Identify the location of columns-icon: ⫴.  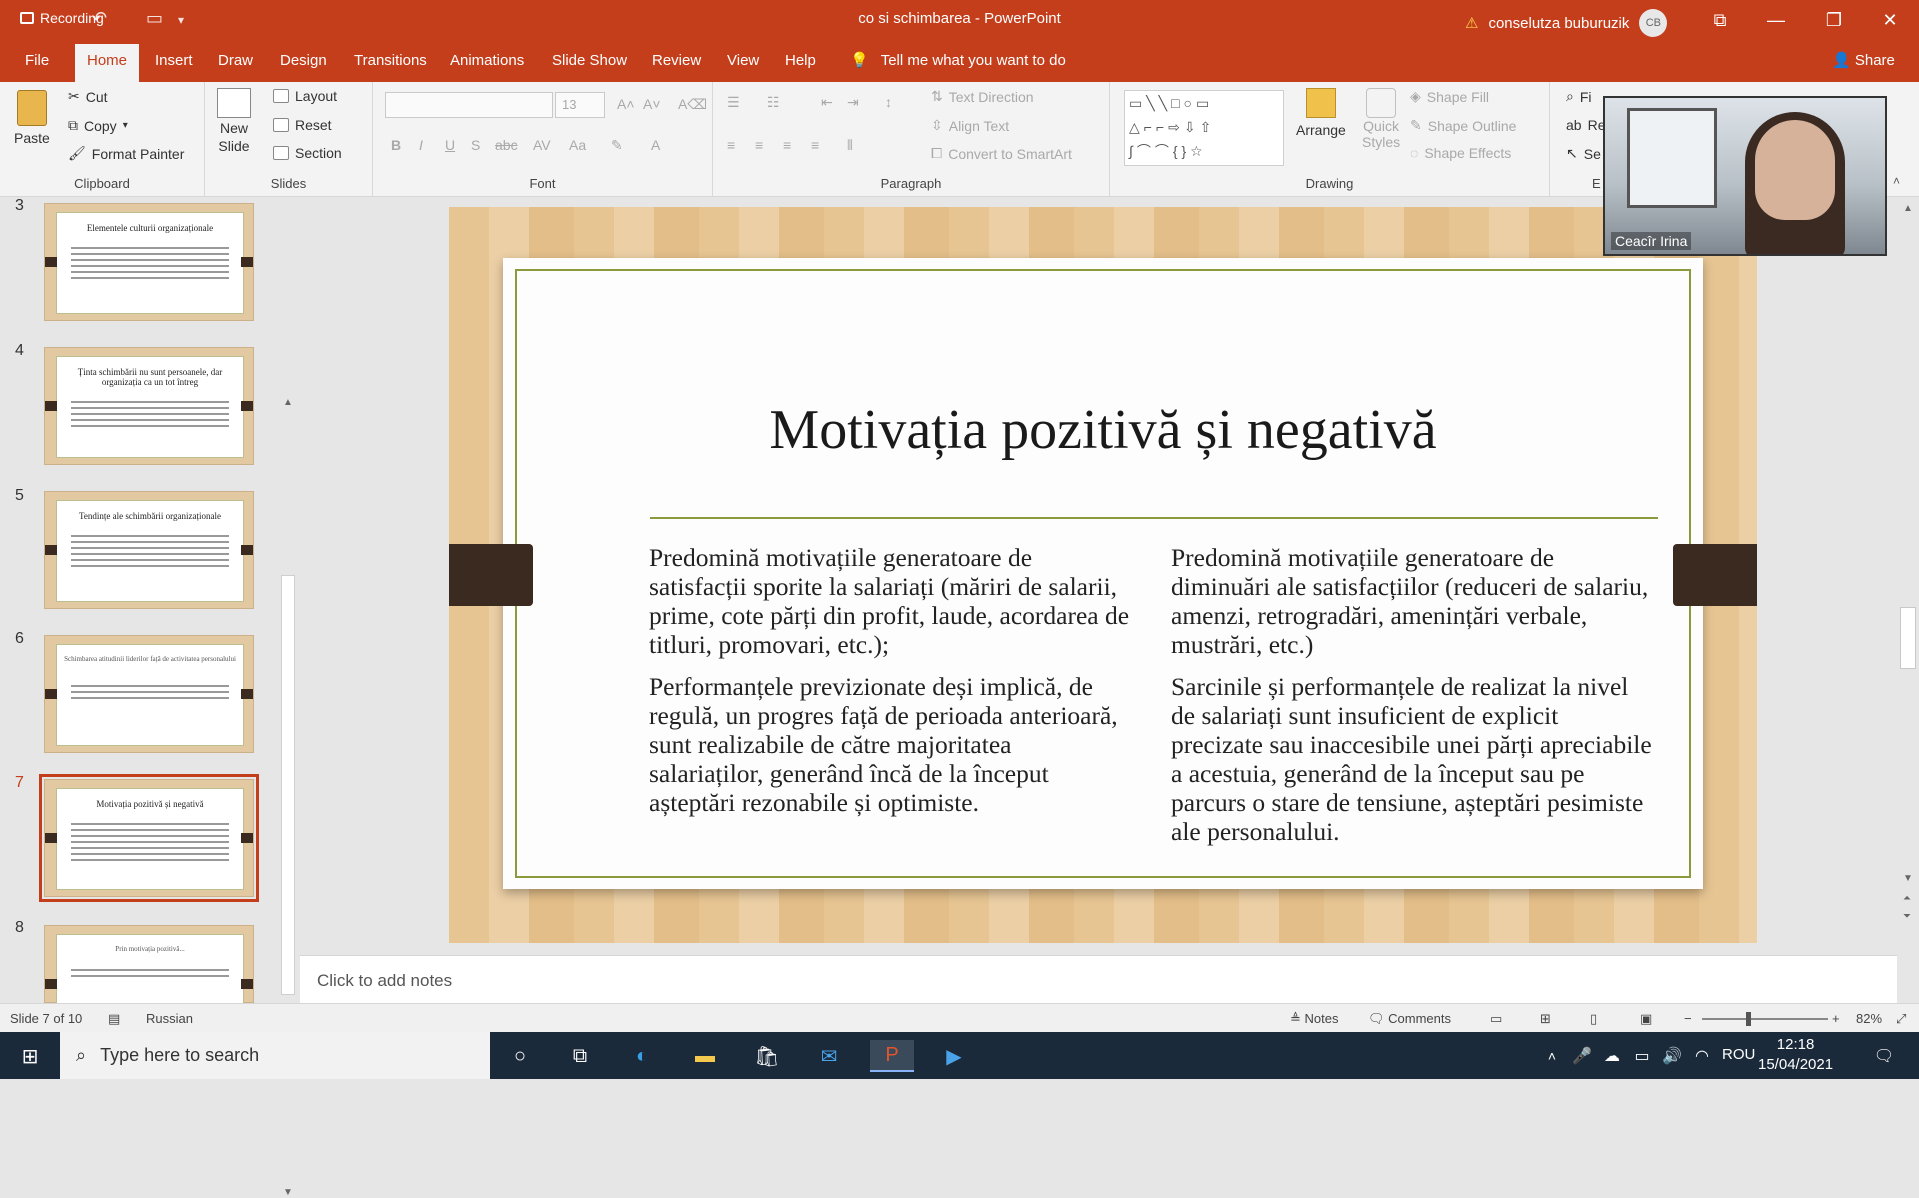
(850, 145).